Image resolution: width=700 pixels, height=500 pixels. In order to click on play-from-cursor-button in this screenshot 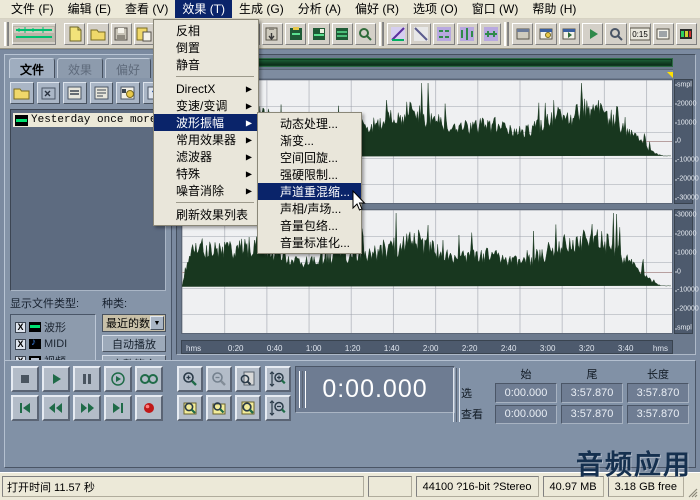, I will do `click(118, 379)`.